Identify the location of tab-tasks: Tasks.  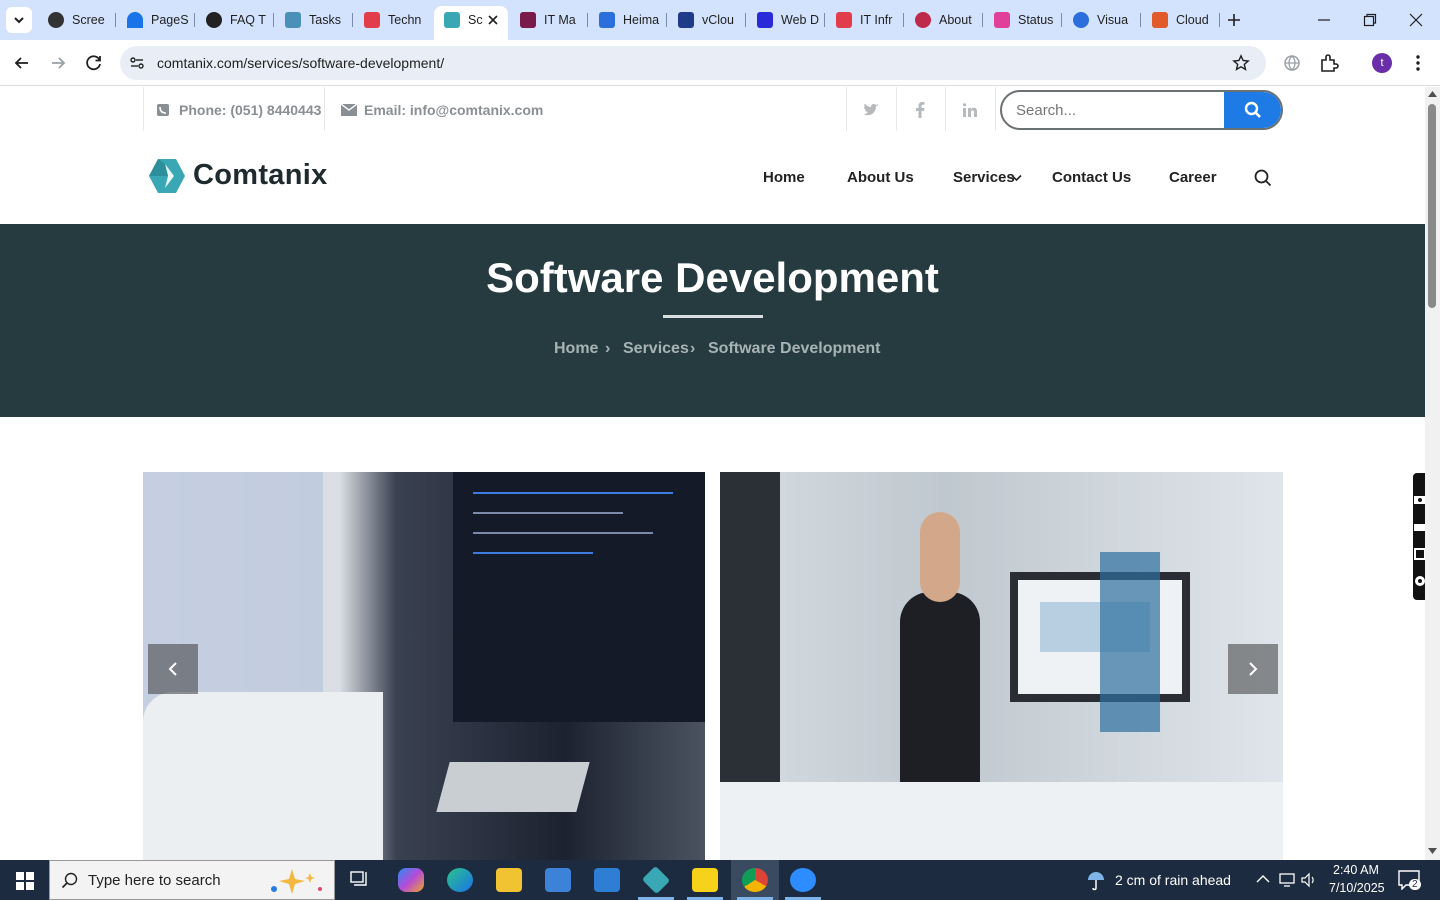
(314, 20).